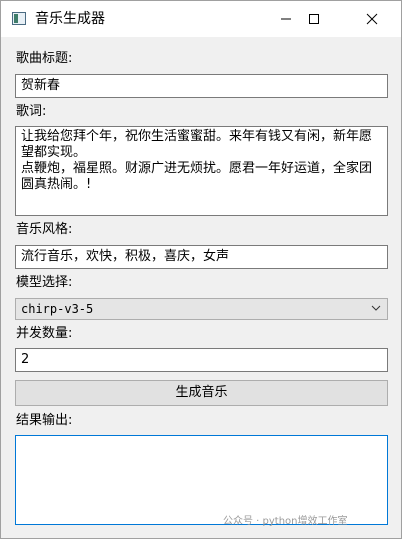 The image size is (402, 539). What do you see at coordinates (201, 309) in the screenshot?
I see `model-select: chirp-v3-5` at bounding box center [201, 309].